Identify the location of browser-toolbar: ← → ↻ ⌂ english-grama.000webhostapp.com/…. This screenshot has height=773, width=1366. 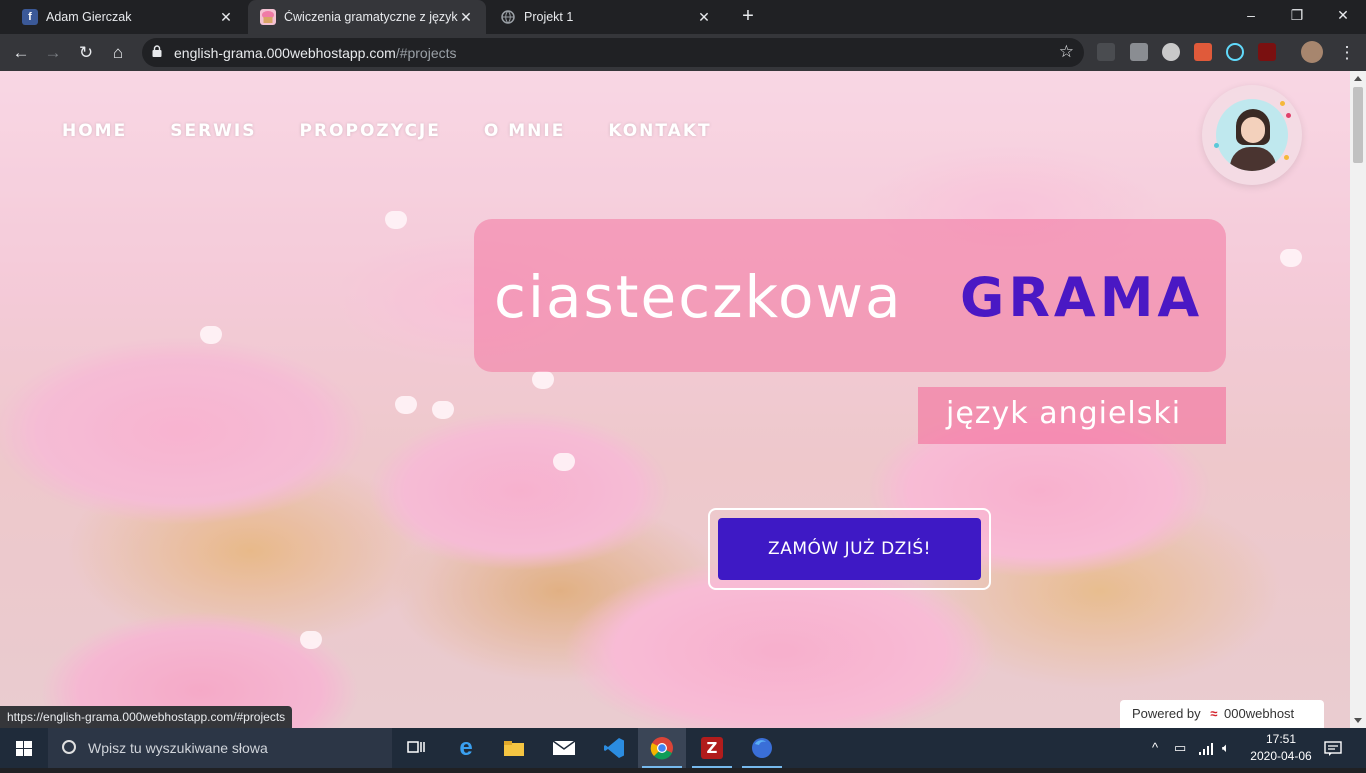
(683, 52).